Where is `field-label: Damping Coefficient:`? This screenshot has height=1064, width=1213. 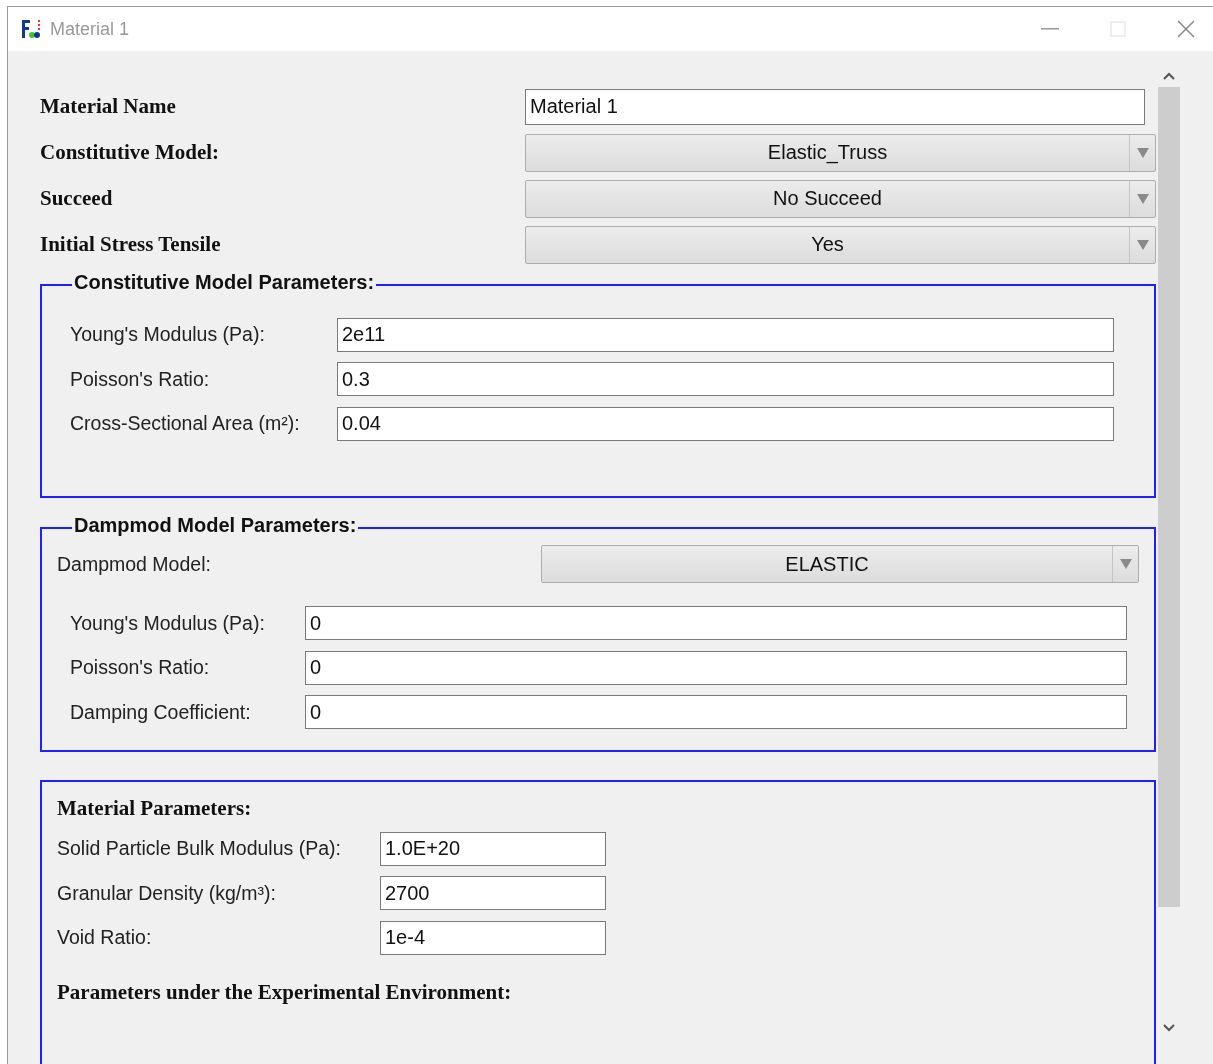 field-label: Damping Coefficient: is located at coordinates (161, 712).